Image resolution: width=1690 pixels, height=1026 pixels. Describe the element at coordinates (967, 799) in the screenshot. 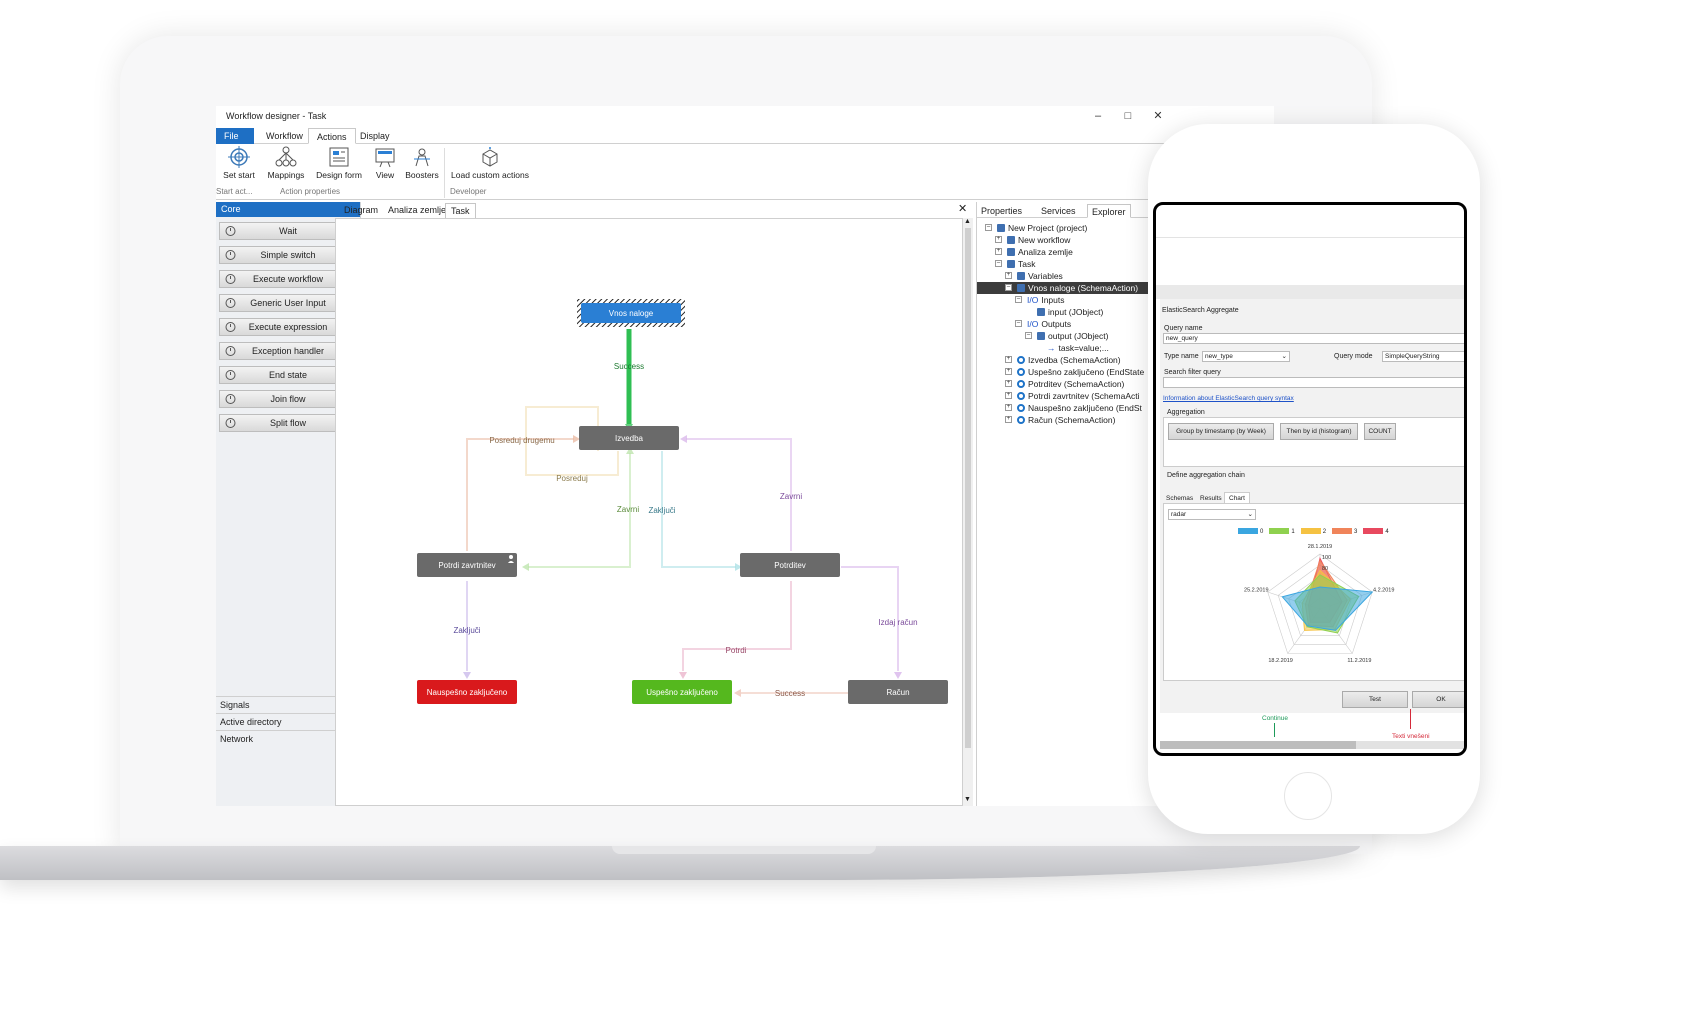

I see `scroll-down-icon: ▼` at that location.